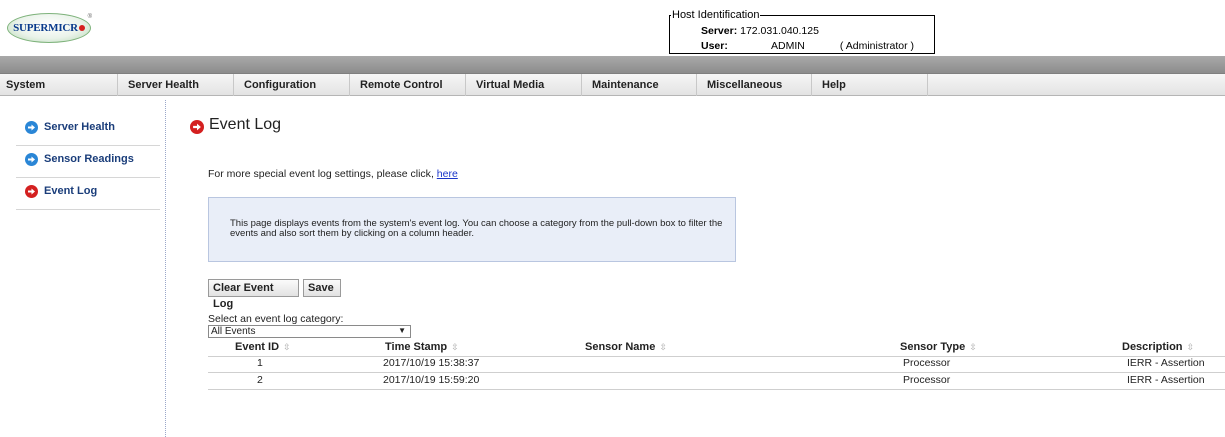 This screenshot has width=1225, height=437. I want to click on sidebar-item-sensor-readings: Sensor Readings, so click(88, 162).